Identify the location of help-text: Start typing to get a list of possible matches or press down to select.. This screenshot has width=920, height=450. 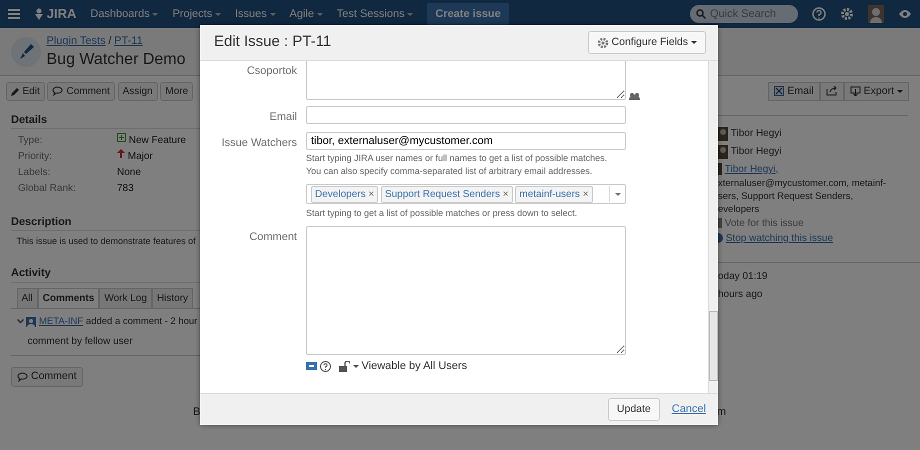
(442, 213).